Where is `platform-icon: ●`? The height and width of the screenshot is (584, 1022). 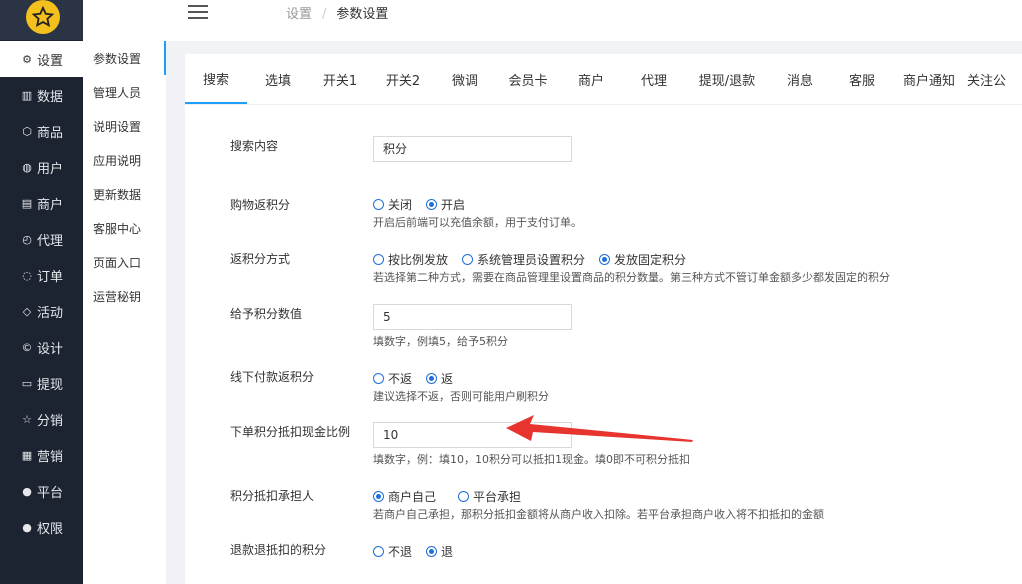
platform-icon: ● is located at coordinates (27, 491).